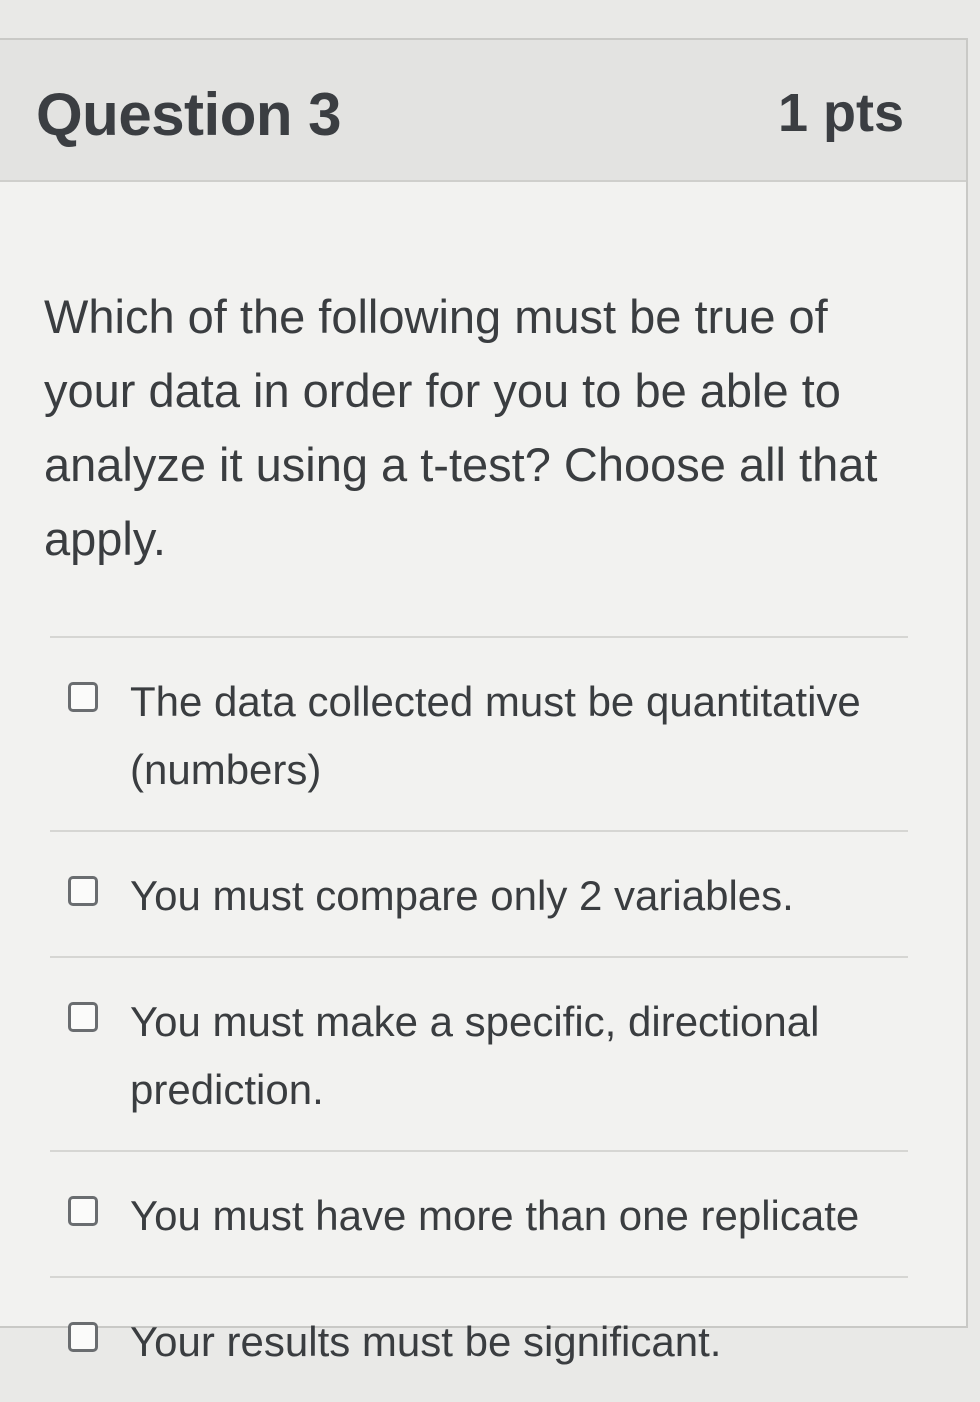 Image resolution: width=980 pixels, height=1402 pixels. I want to click on question-header: Question 3 1 pts, so click(483, 111).